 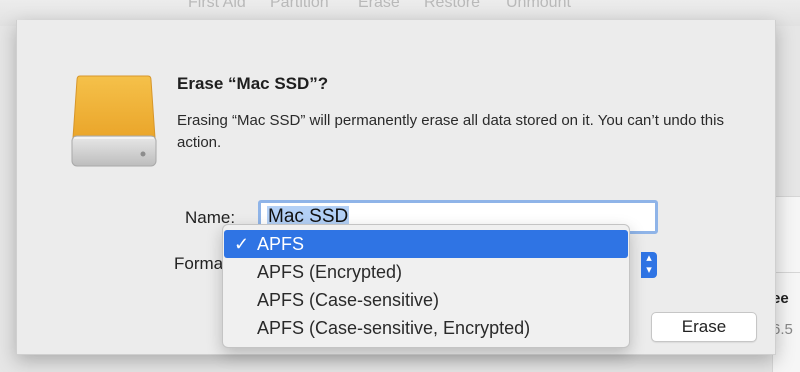 I want to click on chevron-updown-icon: ▴ ▾, so click(x=649, y=265).